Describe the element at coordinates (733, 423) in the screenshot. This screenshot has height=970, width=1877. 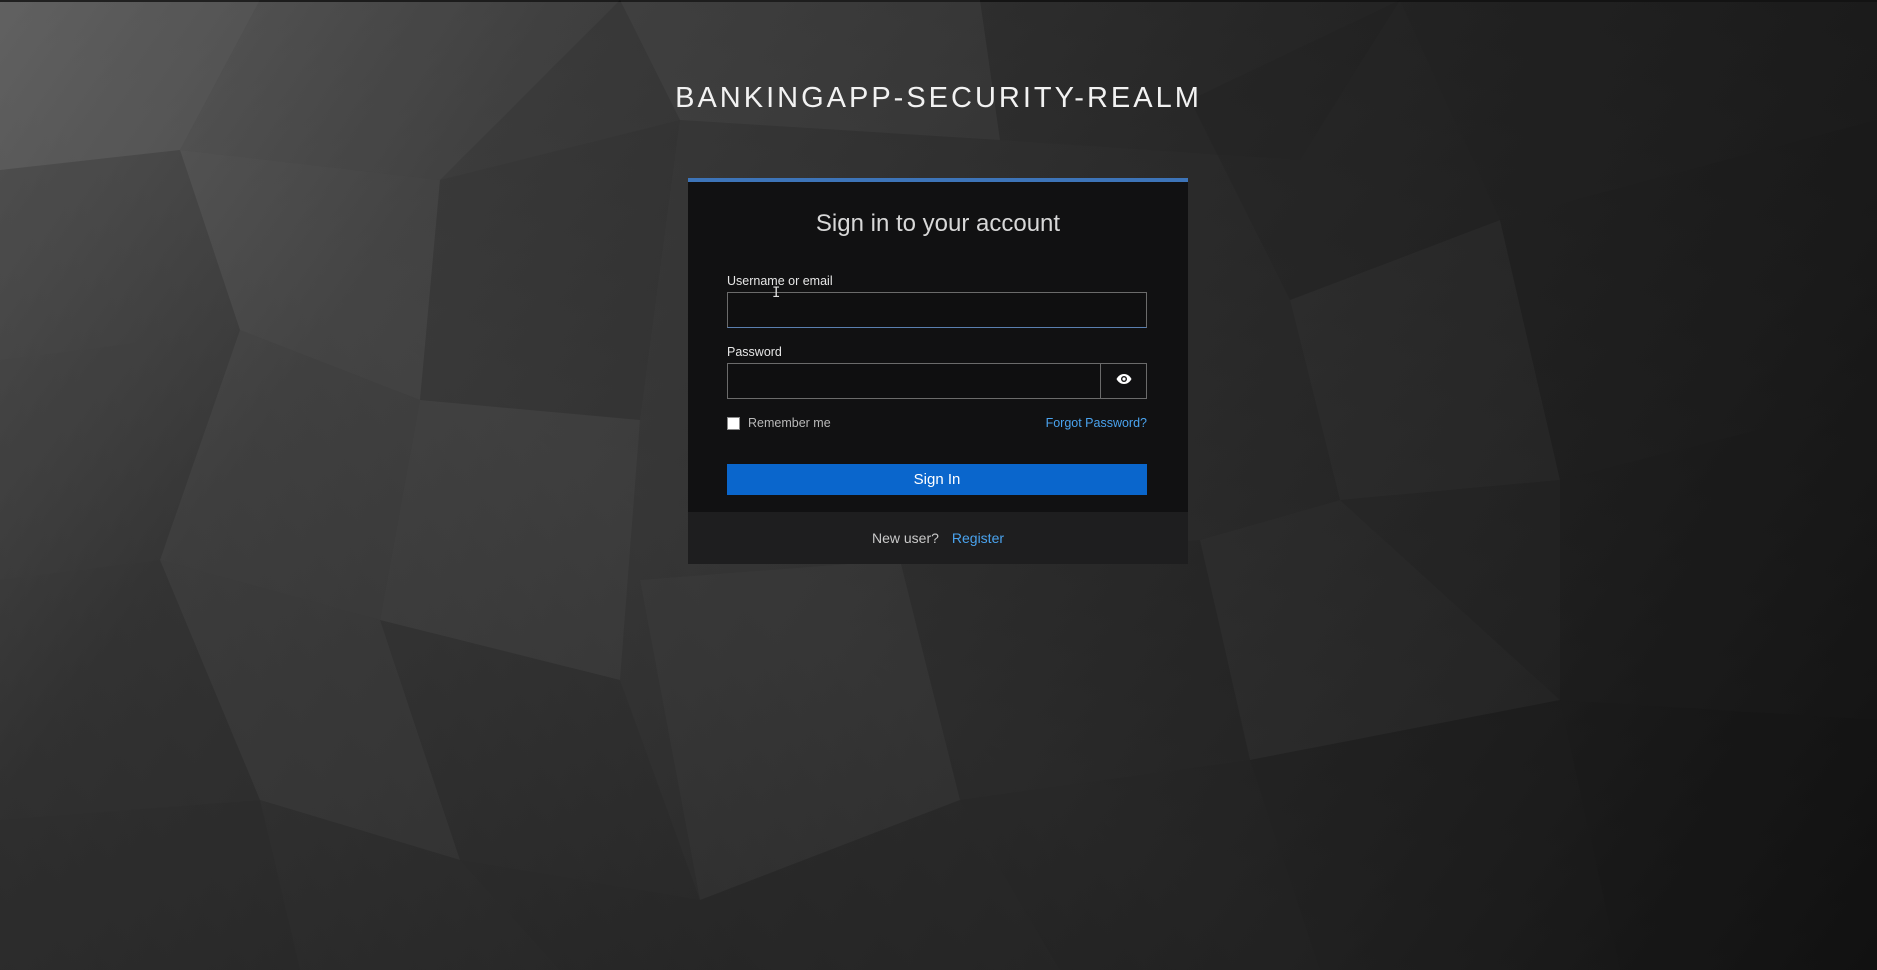
I see `remember-me-checkbox` at that location.